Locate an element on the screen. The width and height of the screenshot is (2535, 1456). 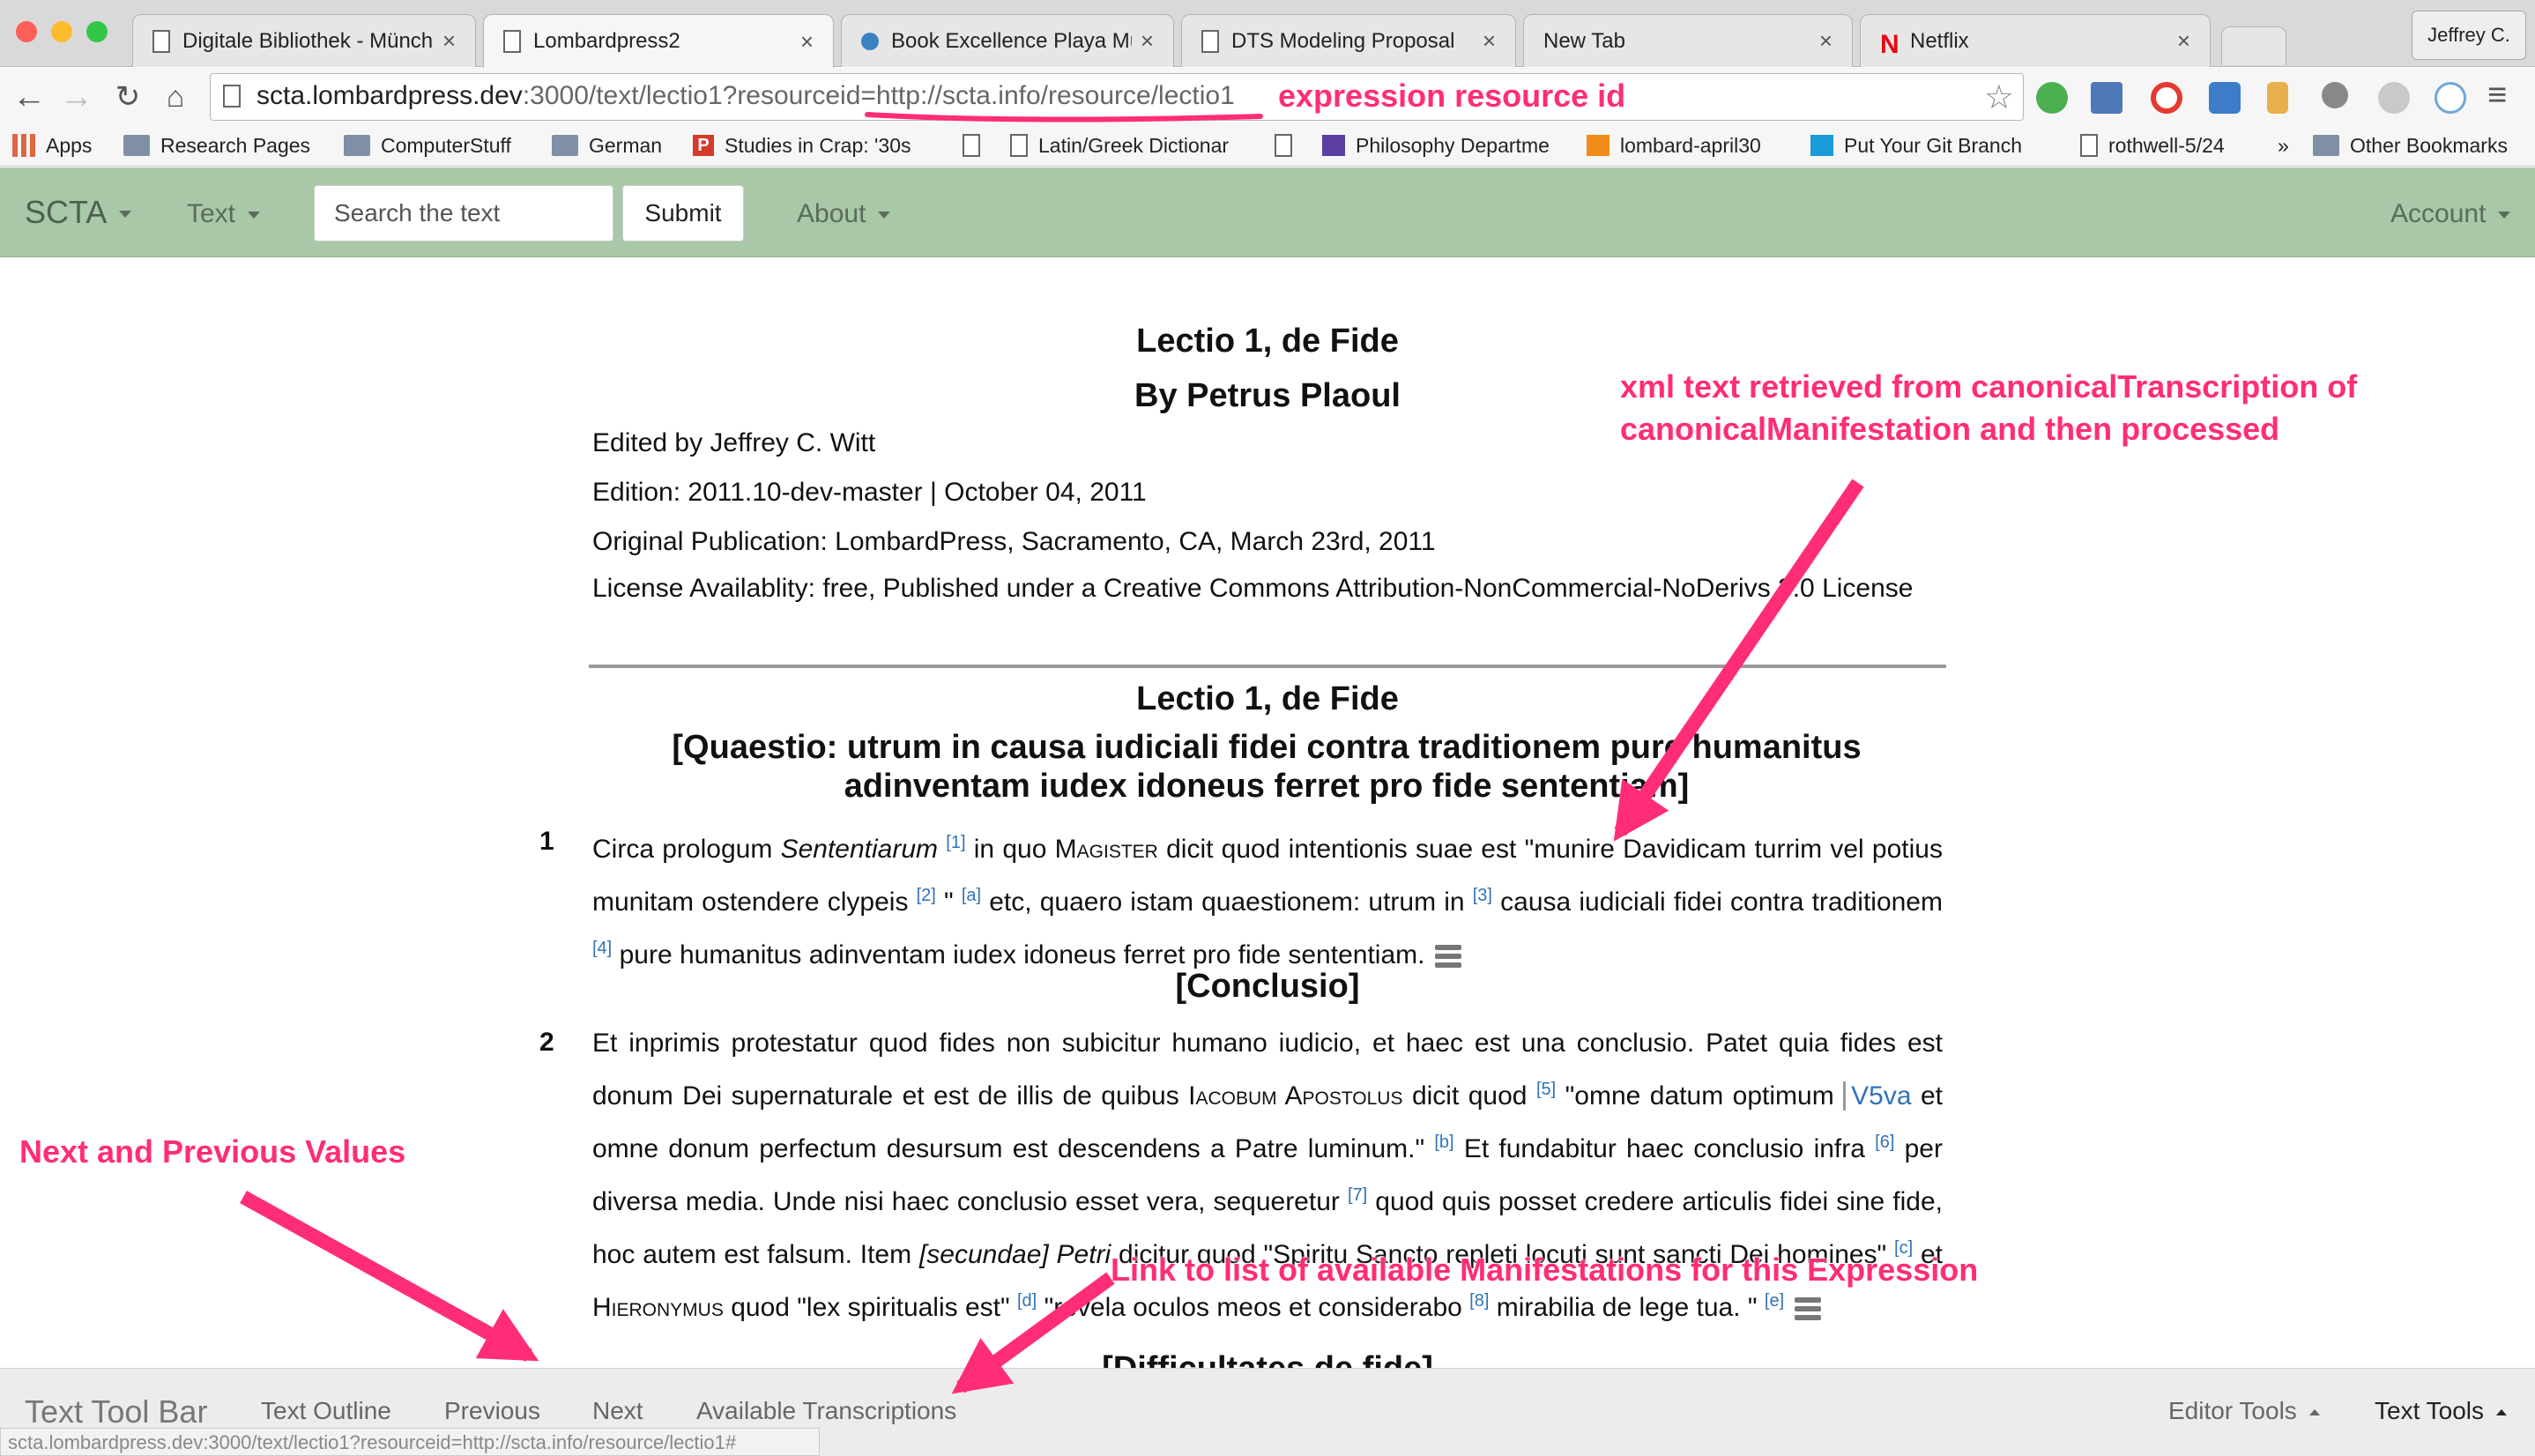
about-menu: About is located at coordinates (844, 214).